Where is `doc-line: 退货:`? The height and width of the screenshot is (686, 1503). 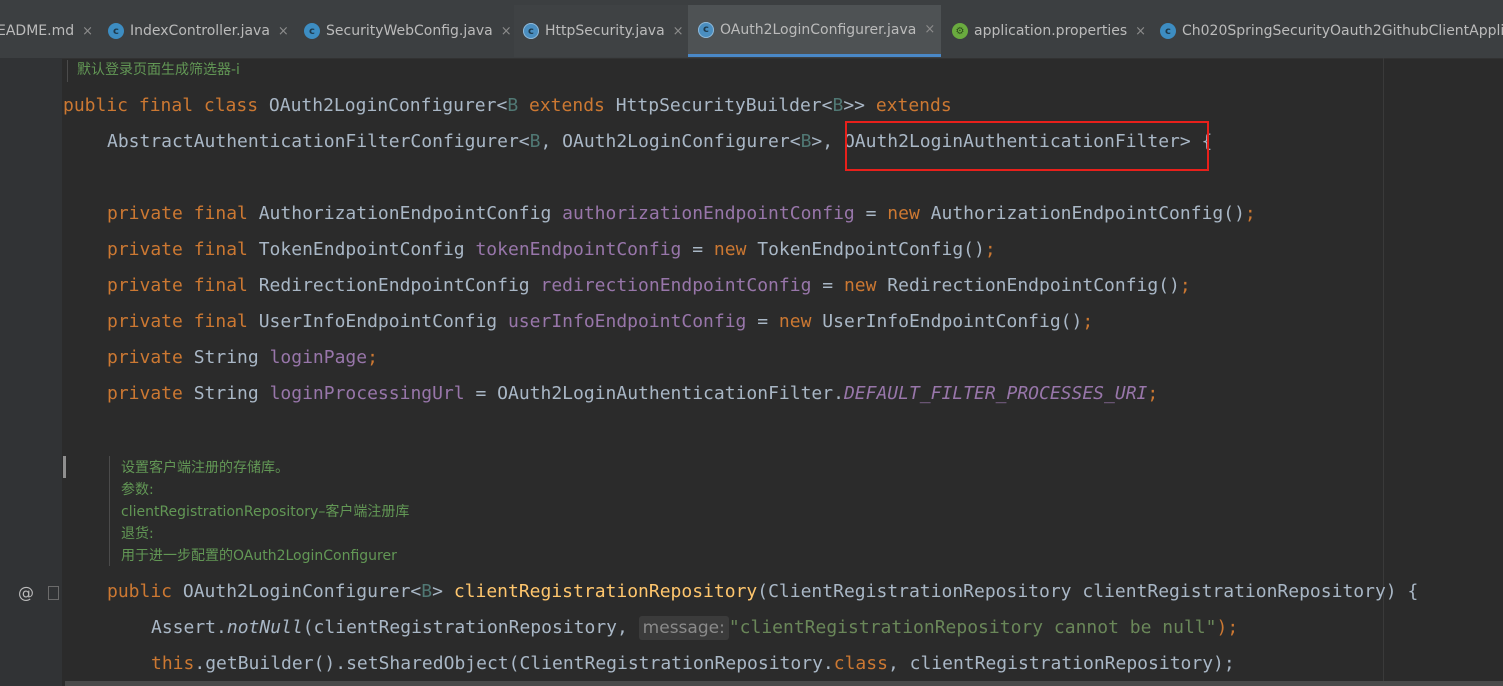 doc-line: 退货: is located at coordinates (137, 534).